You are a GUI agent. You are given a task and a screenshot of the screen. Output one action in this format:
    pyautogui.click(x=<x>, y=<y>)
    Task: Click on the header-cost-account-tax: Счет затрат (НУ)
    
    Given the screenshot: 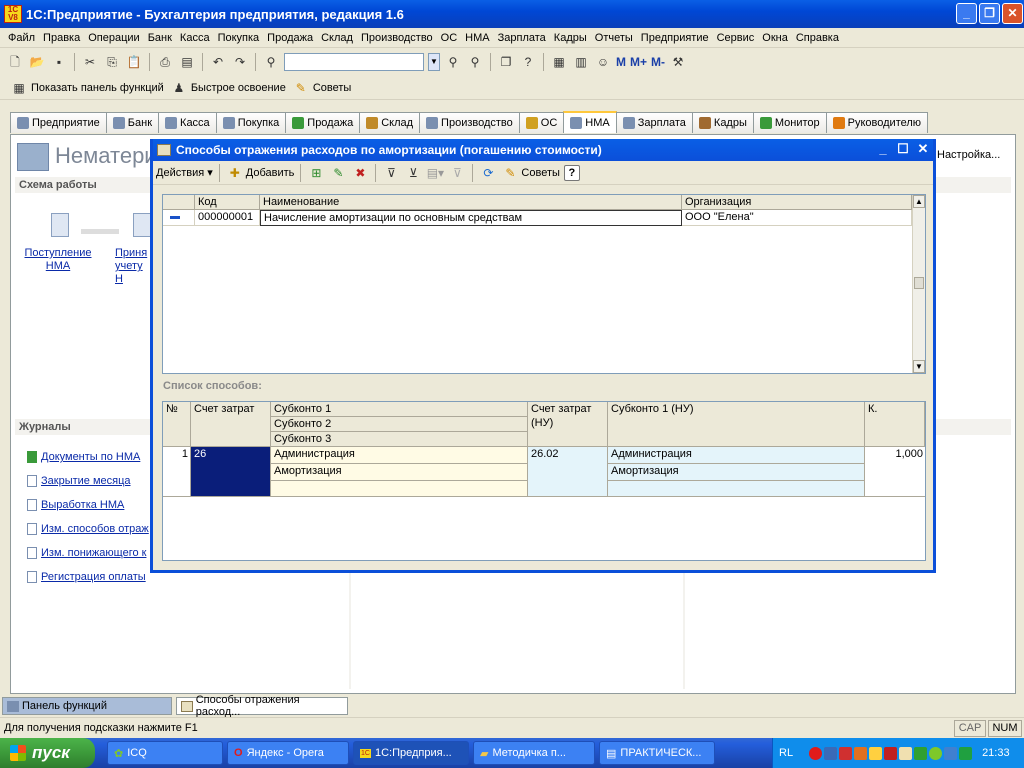 What is the action you would take?
    pyautogui.click(x=568, y=424)
    